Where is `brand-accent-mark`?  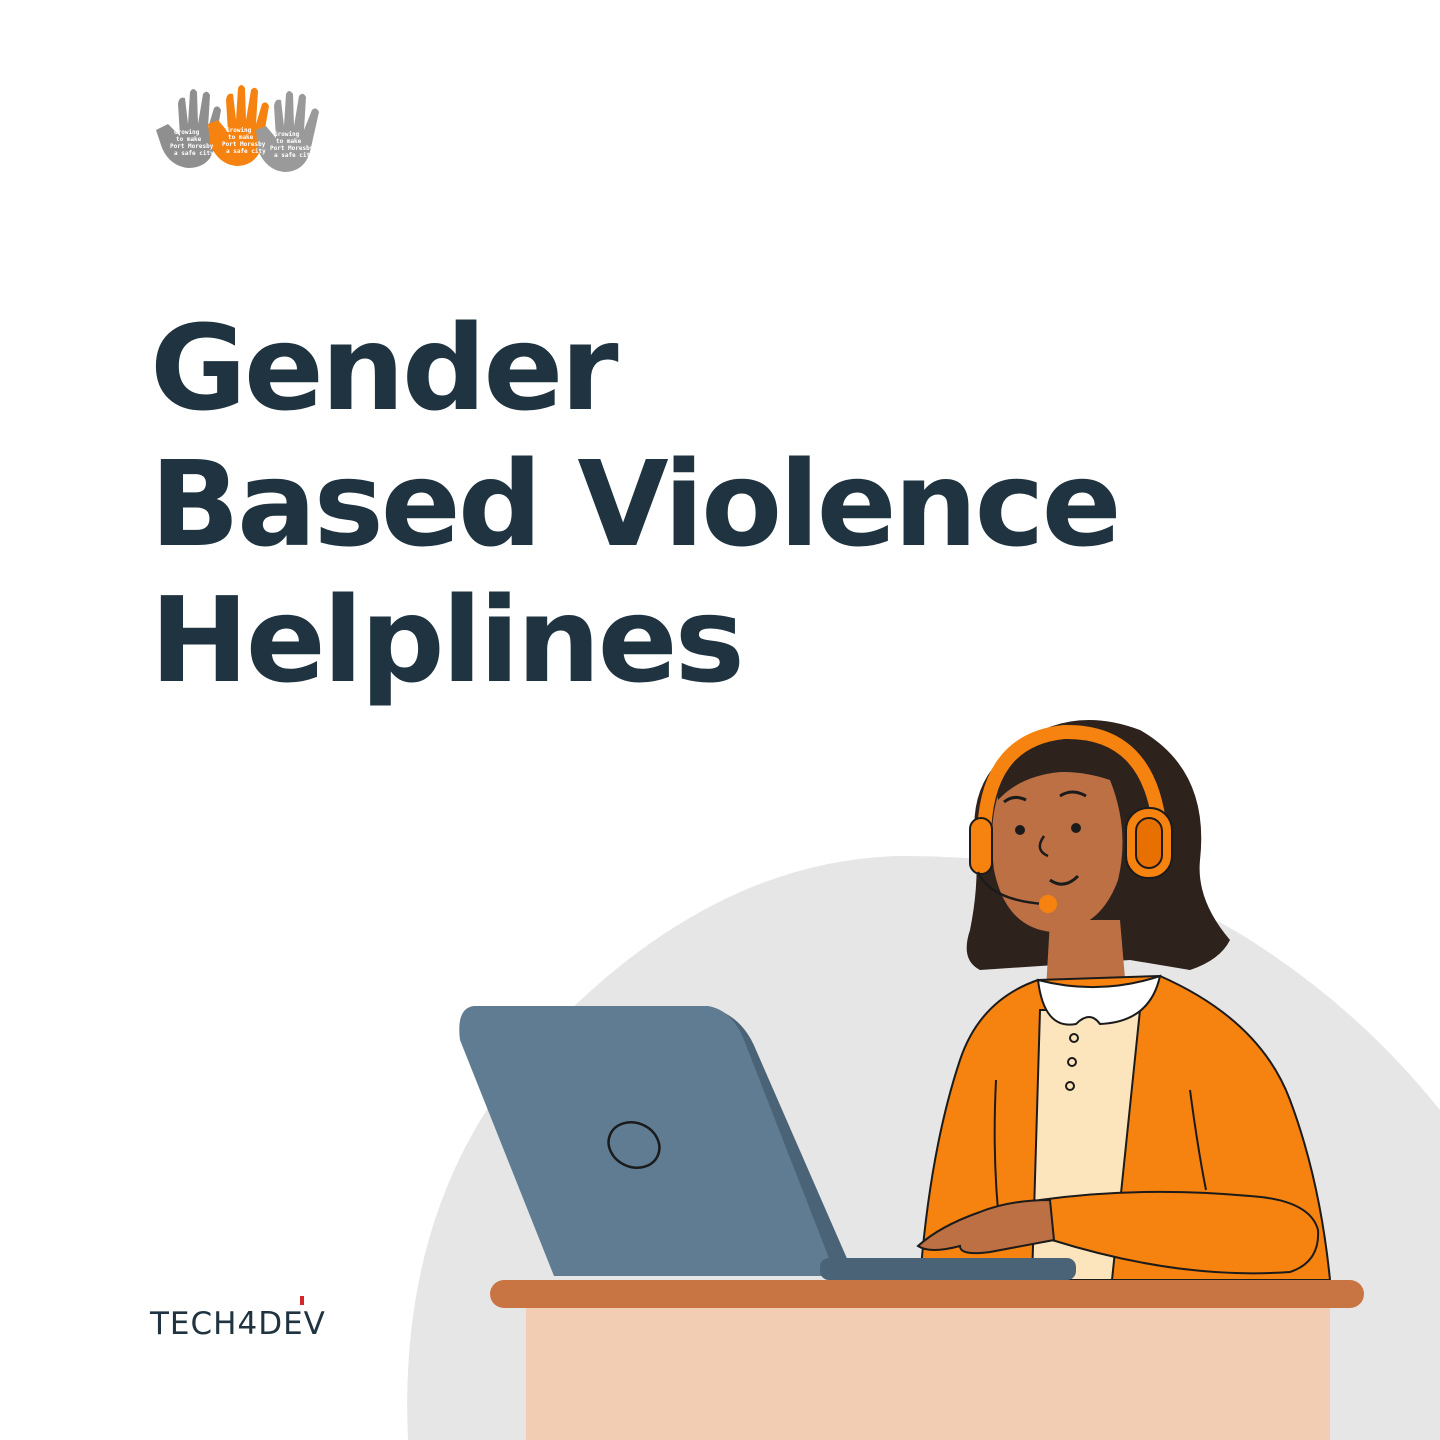 brand-accent-mark is located at coordinates (302, 1300).